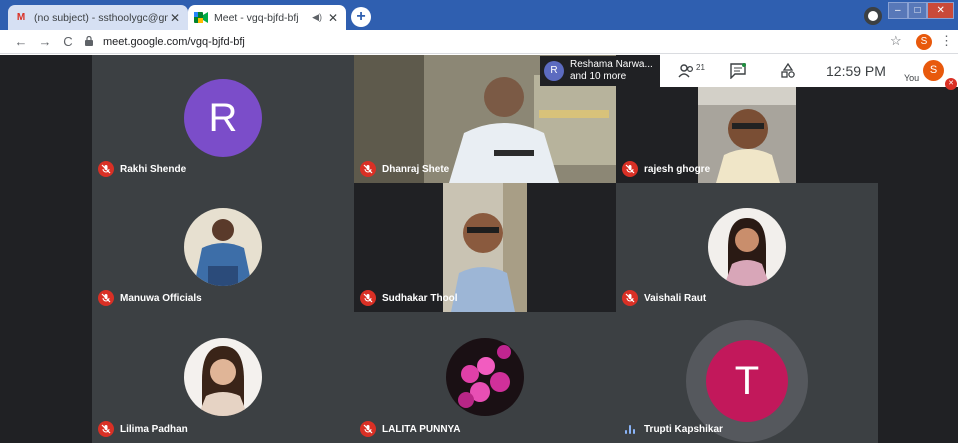 The image size is (958, 443). Describe the element at coordinates (485, 247) in the screenshot. I see `participant-tile-sudhakar: Sudhakar Thool` at that location.